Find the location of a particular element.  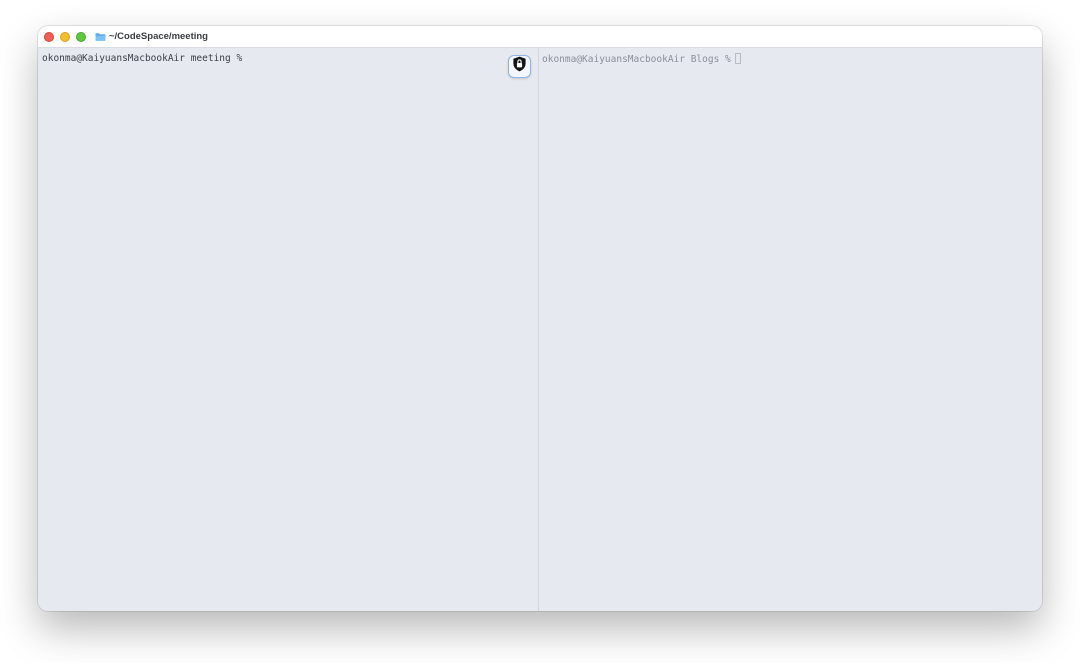

text-cursor is located at coordinates (737, 58).